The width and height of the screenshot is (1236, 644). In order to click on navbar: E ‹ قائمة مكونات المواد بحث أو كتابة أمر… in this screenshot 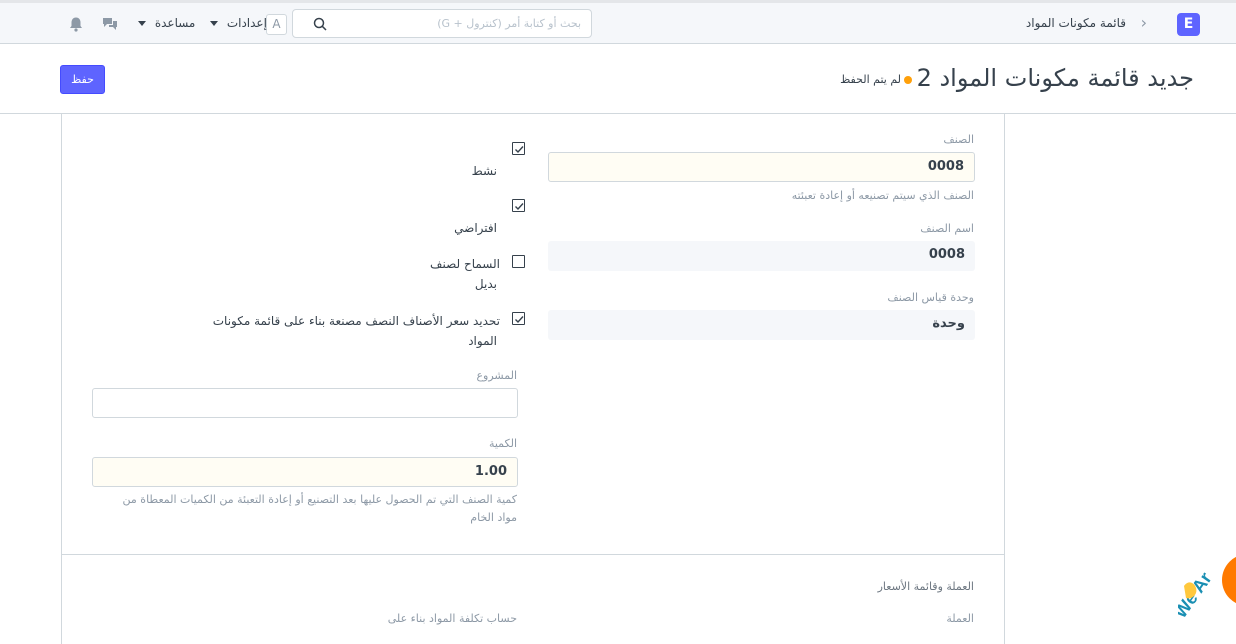, I will do `click(618, 22)`.